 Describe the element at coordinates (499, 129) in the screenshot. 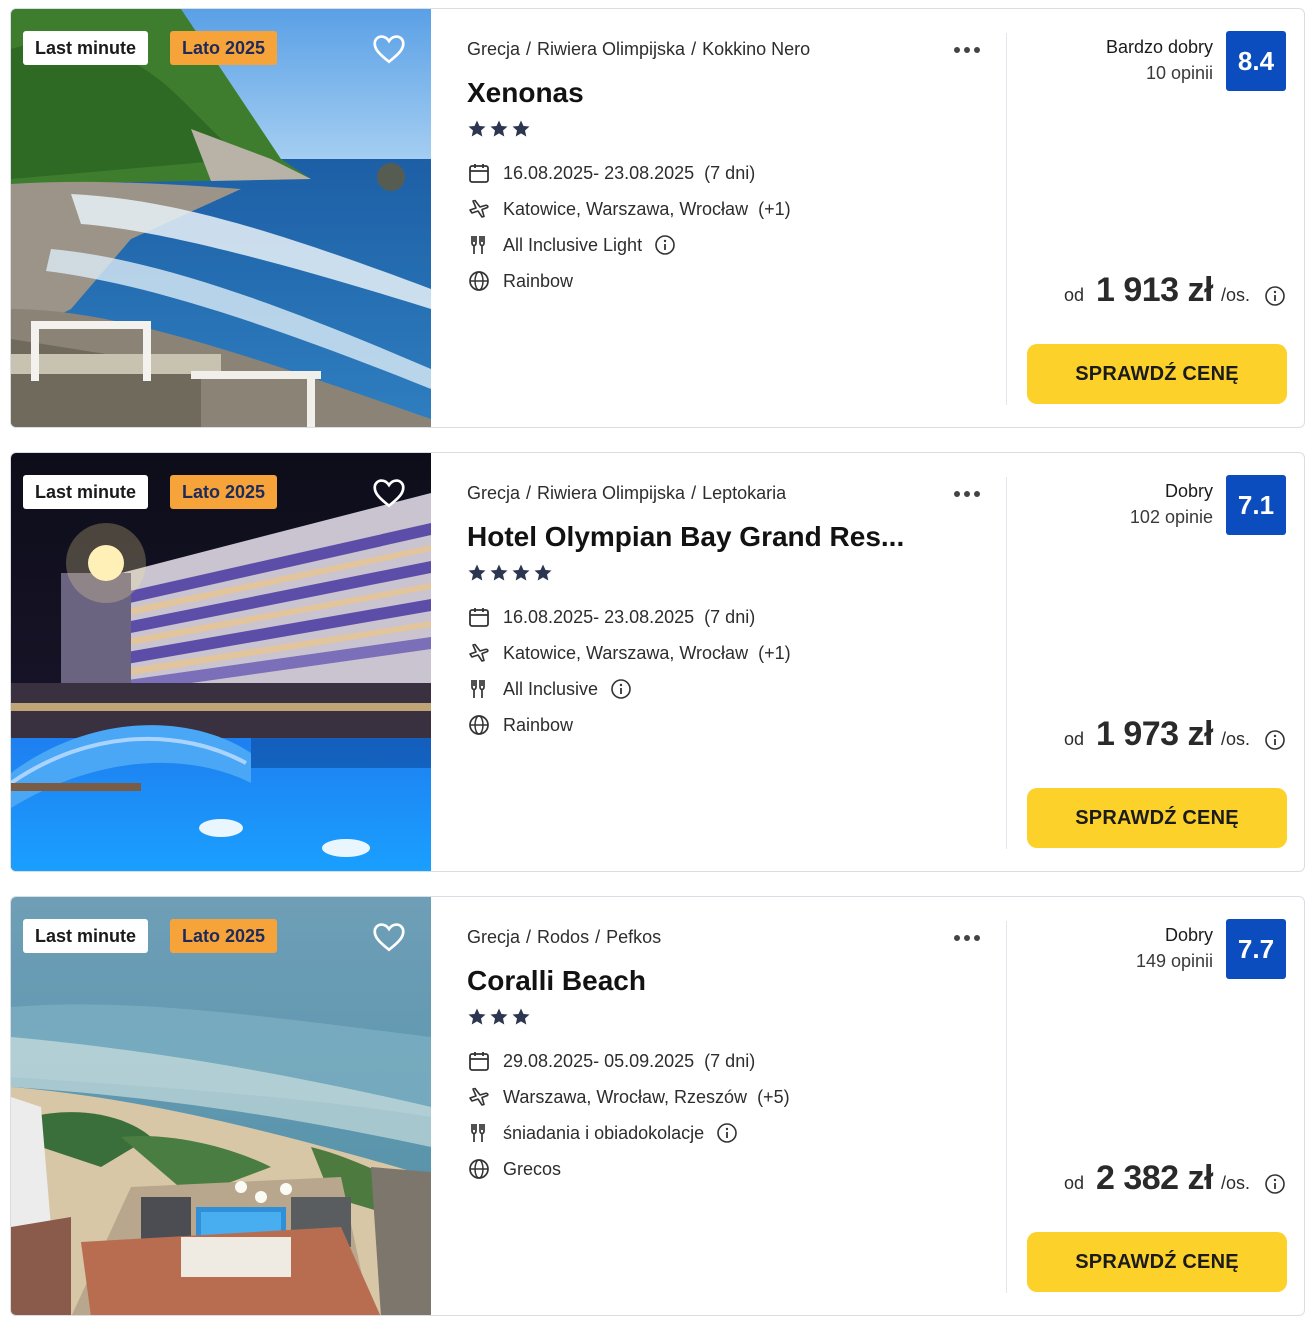

I see `star-rating` at that location.